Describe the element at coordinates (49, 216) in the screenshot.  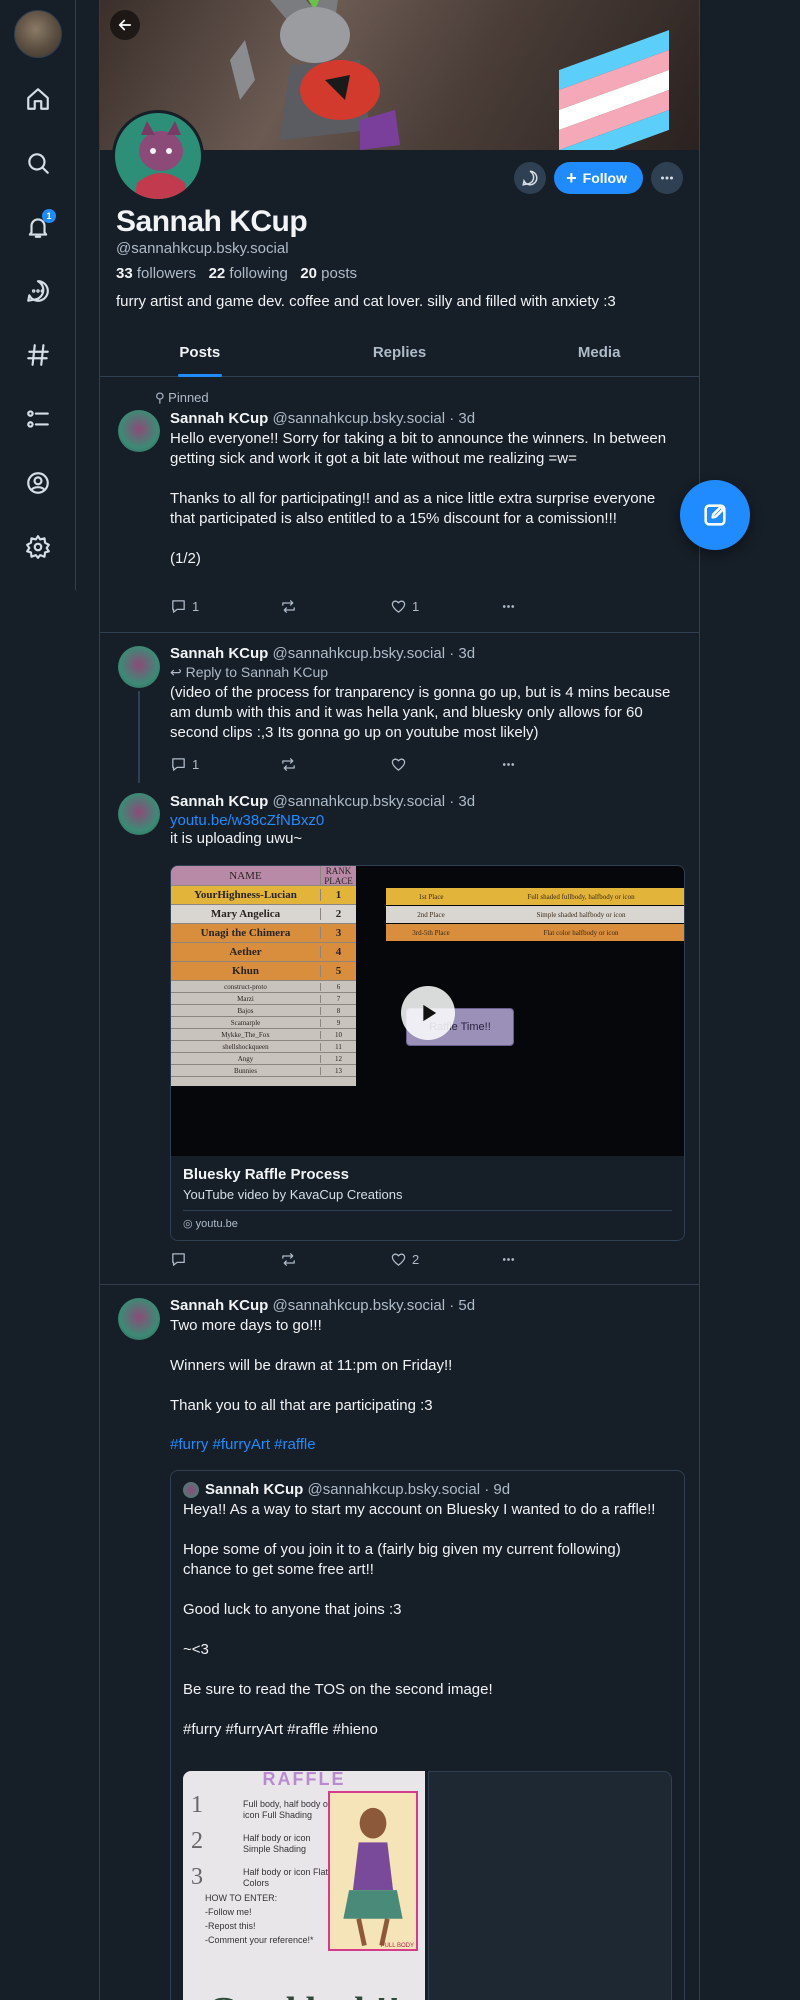
I see `notification-badge: 1` at that location.